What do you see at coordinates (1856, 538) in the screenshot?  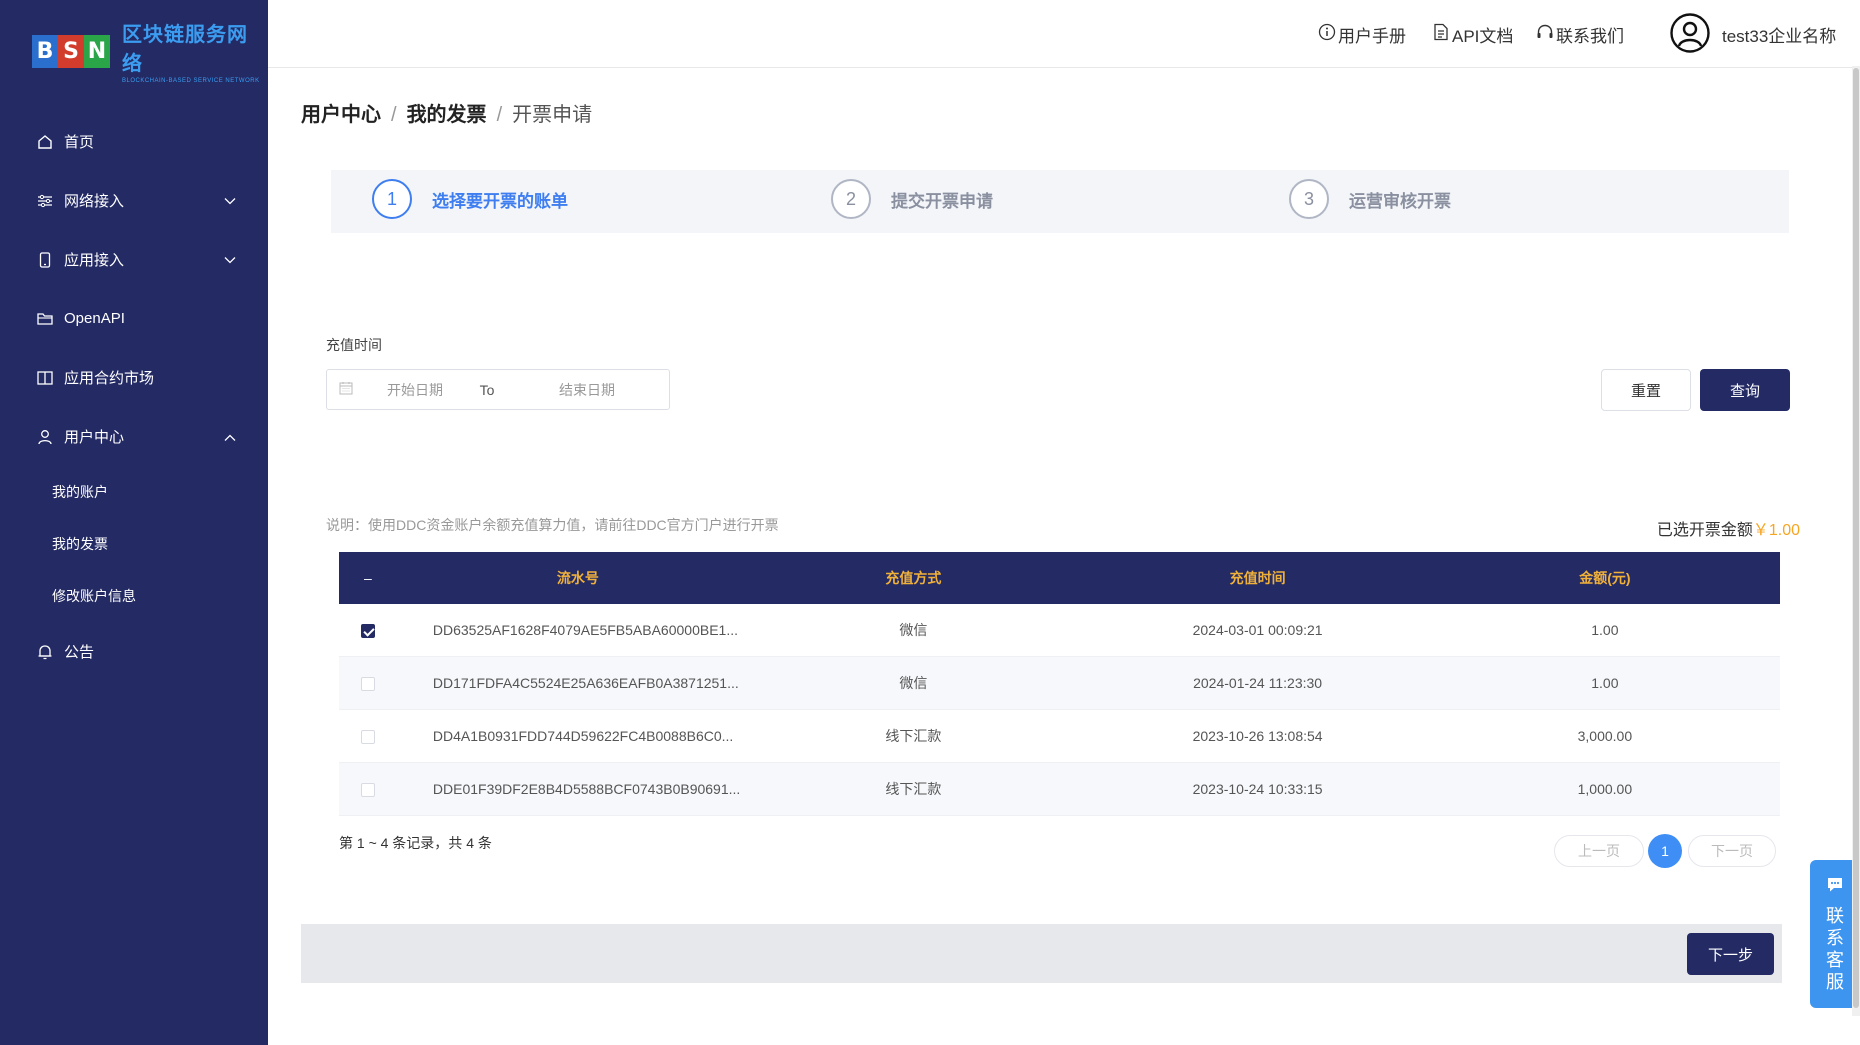 I see `scrollbar-thumb` at bounding box center [1856, 538].